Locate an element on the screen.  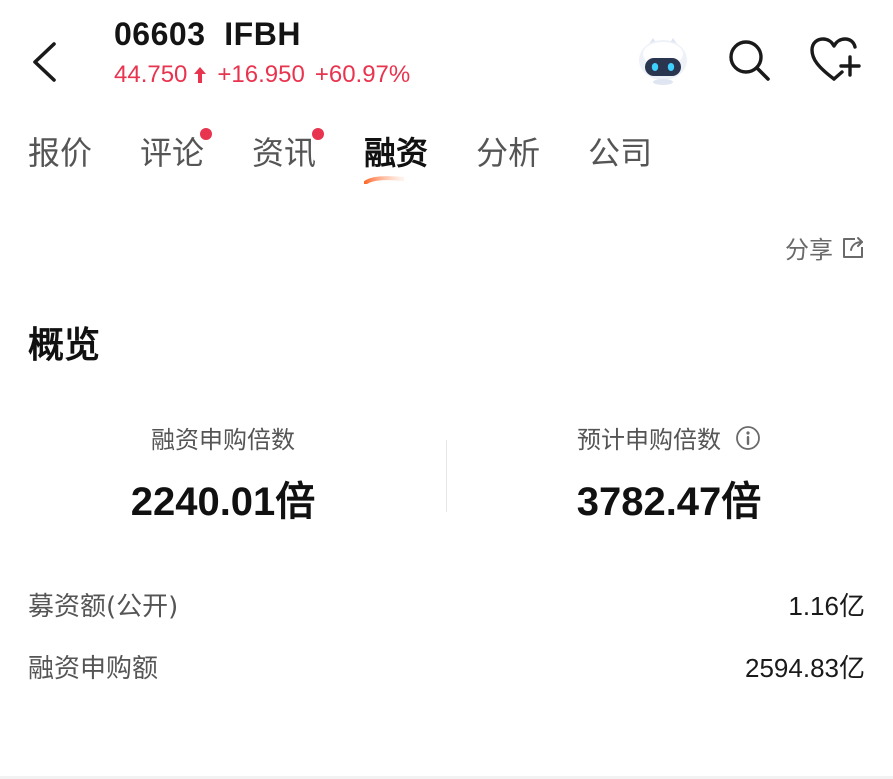
overview-title: 概览 is located at coordinates (64, 345).